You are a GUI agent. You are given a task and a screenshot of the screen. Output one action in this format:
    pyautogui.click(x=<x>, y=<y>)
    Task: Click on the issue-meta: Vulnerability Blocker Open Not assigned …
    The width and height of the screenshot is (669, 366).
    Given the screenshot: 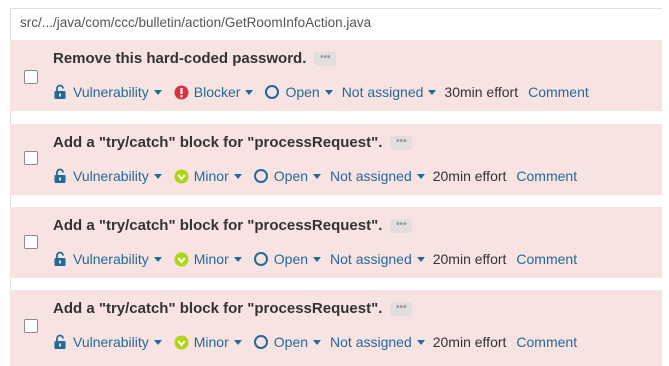 What is the action you would take?
    pyautogui.click(x=321, y=92)
    